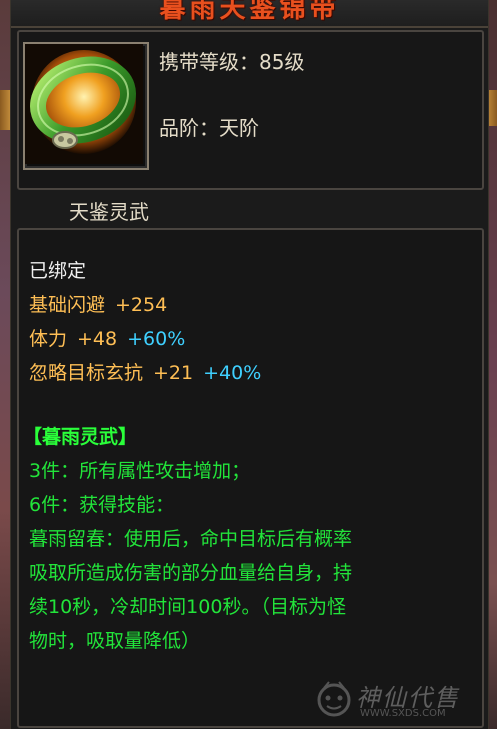 Image resolution: width=497 pixels, height=729 pixels. I want to click on left-edge-tab, so click(5, 110).